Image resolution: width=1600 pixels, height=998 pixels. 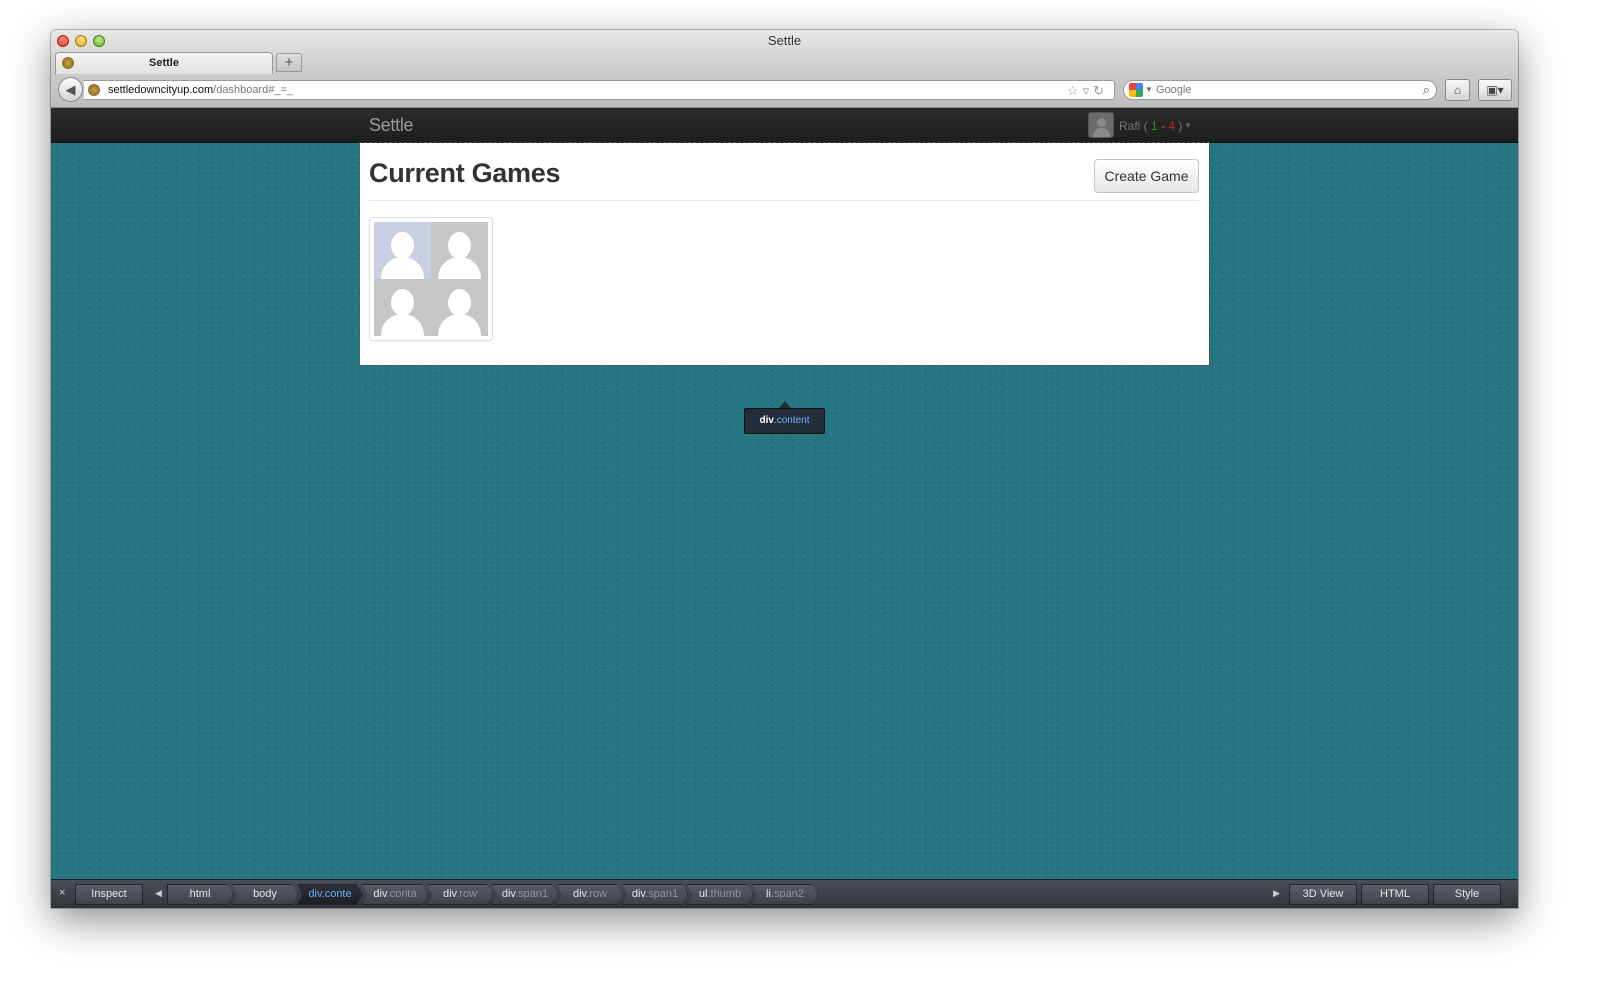 I want to click on search-engine-caret-icon: ▼, so click(x=1149, y=89).